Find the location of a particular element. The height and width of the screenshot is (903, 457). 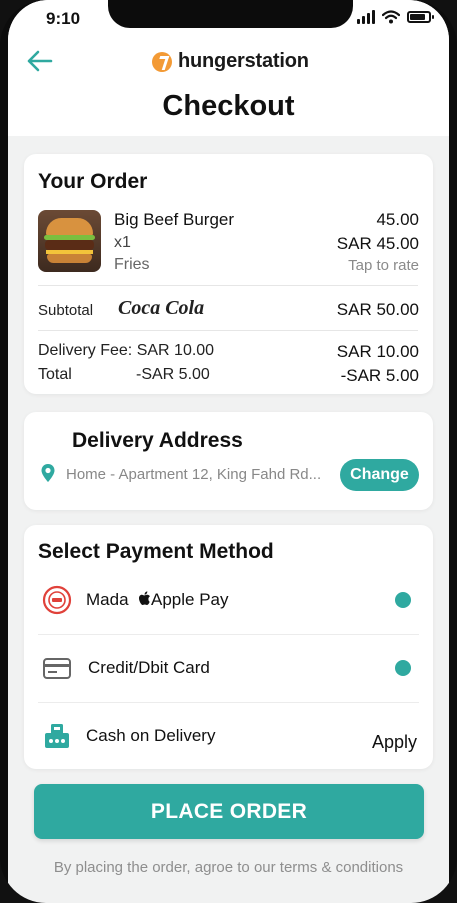

burger-image is located at coordinates (69, 241).